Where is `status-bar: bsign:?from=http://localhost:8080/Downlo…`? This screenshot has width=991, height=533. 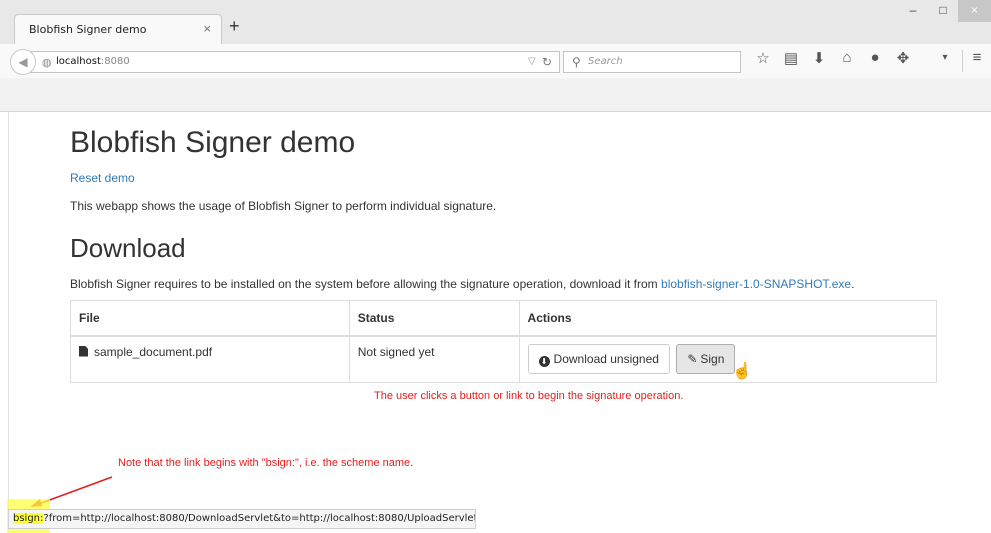 status-bar: bsign:?from=http://localhost:8080/Downlo… is located at coordinates (242, 519).